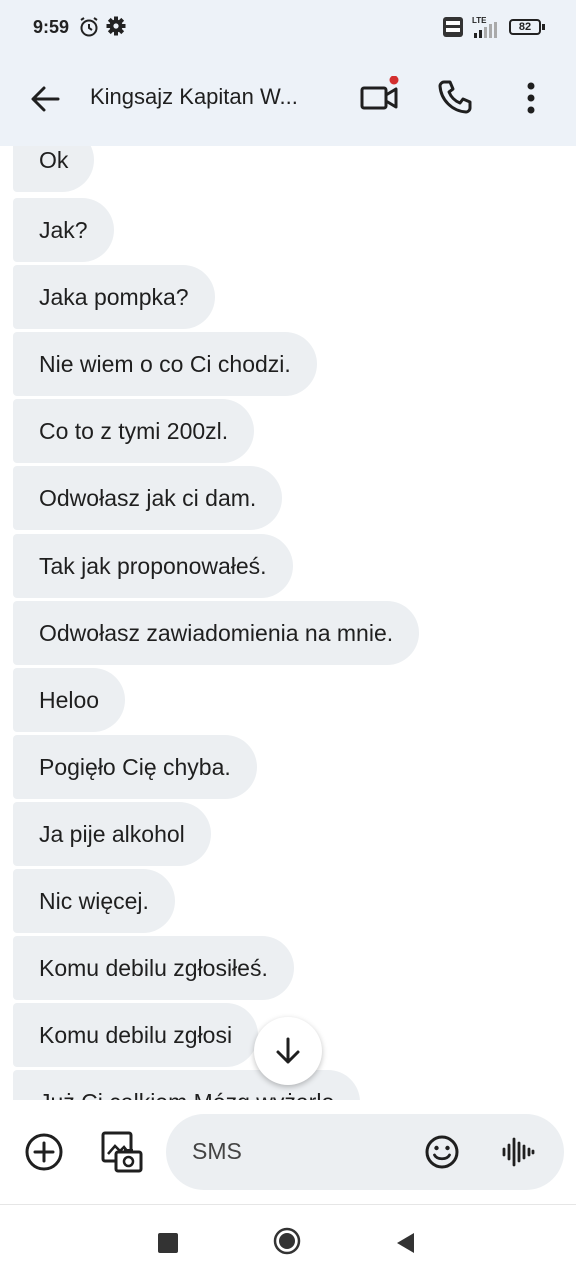 This screenshot has width=576, height=1281. What do you see at coordinates (365, 1152) in the screenshot?
I see `message-input: SMS` at bounding box center [365, 1152].